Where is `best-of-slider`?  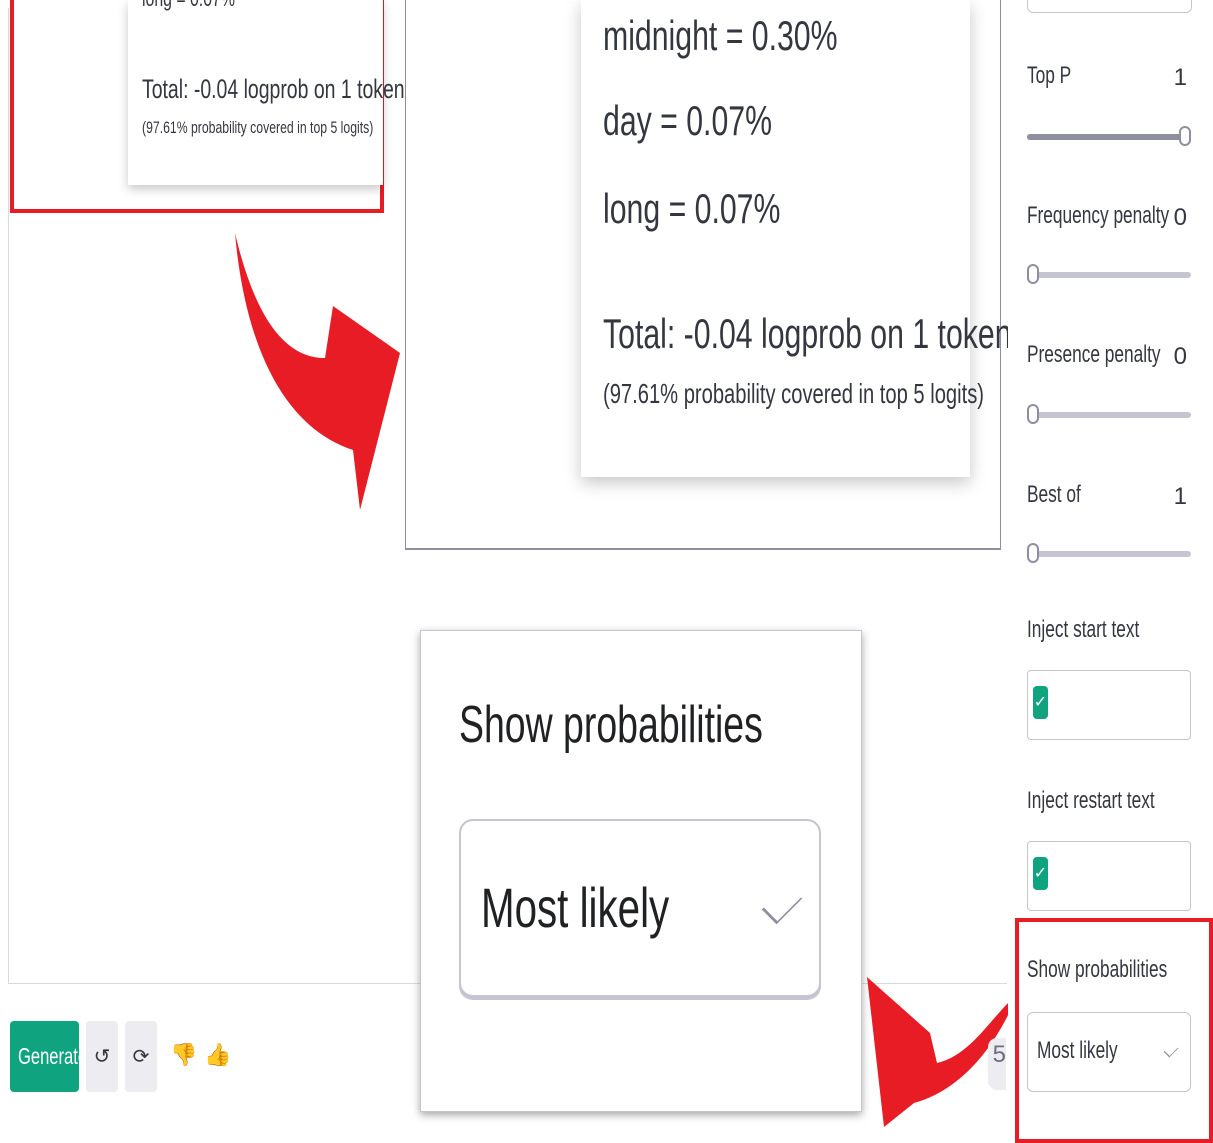
best-of-slider is located at coordinates (1109, 553).